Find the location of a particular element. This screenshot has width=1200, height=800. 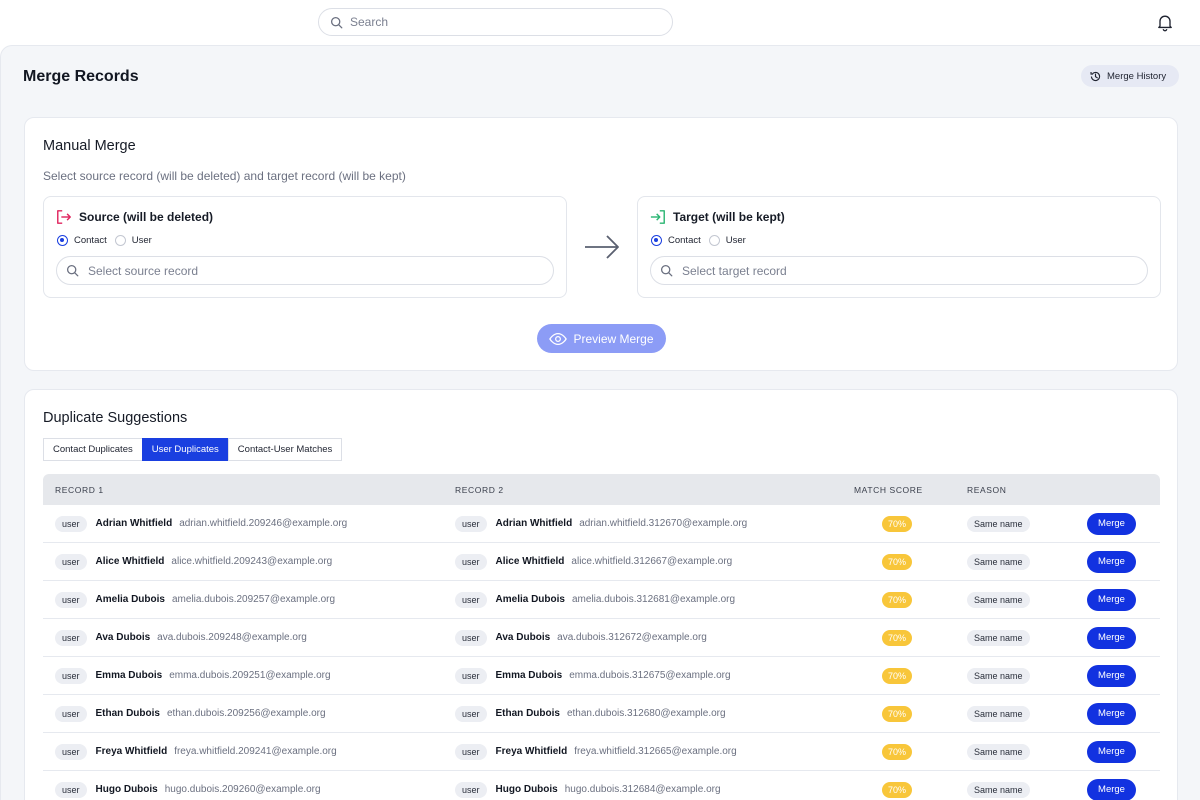

col-match-score: MATCH SCORE is located at coordinates (888, 490).